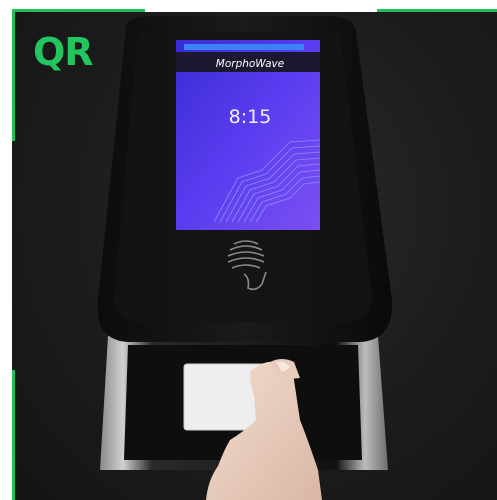 The image size is (497, 500). What do you see at coordinates (244, 47) in the screenshot?
I see `screen-status-bar` at bounding box center [244, 47].